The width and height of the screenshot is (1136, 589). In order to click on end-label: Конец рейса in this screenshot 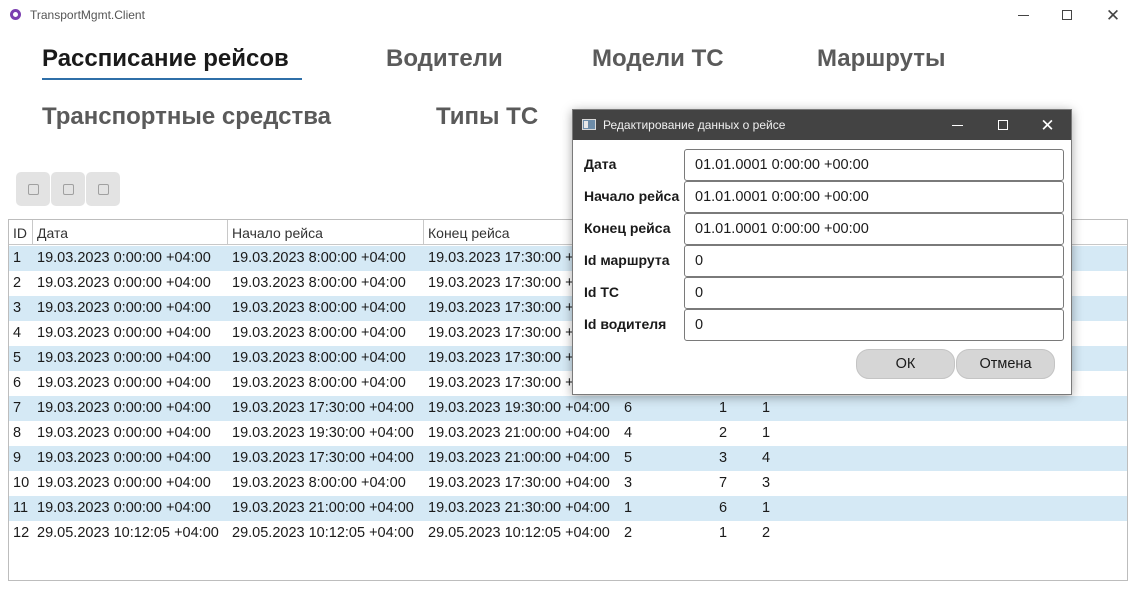, I will do `click(627, 228)`.